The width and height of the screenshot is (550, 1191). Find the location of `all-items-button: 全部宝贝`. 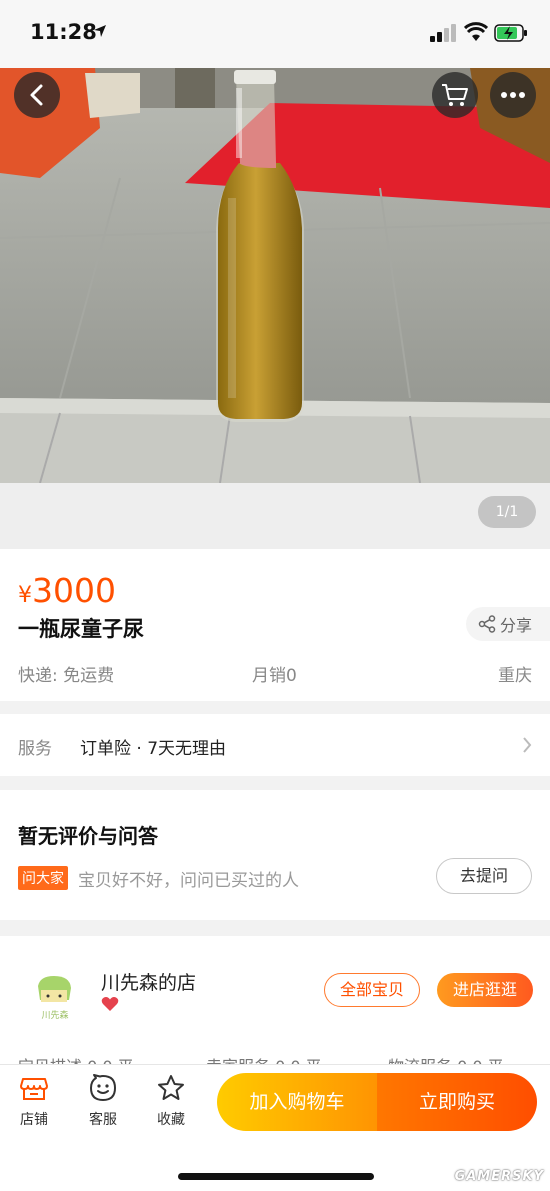

all-items-button: 全部宝贝 is located at coordinates (372, 990).